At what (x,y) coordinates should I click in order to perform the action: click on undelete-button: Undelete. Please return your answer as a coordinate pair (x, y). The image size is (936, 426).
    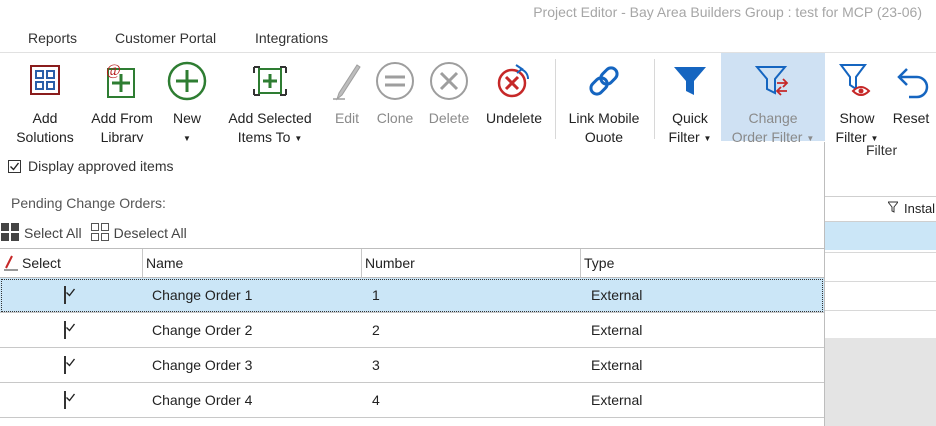
    Looking at the image, I should click on (514, 97).